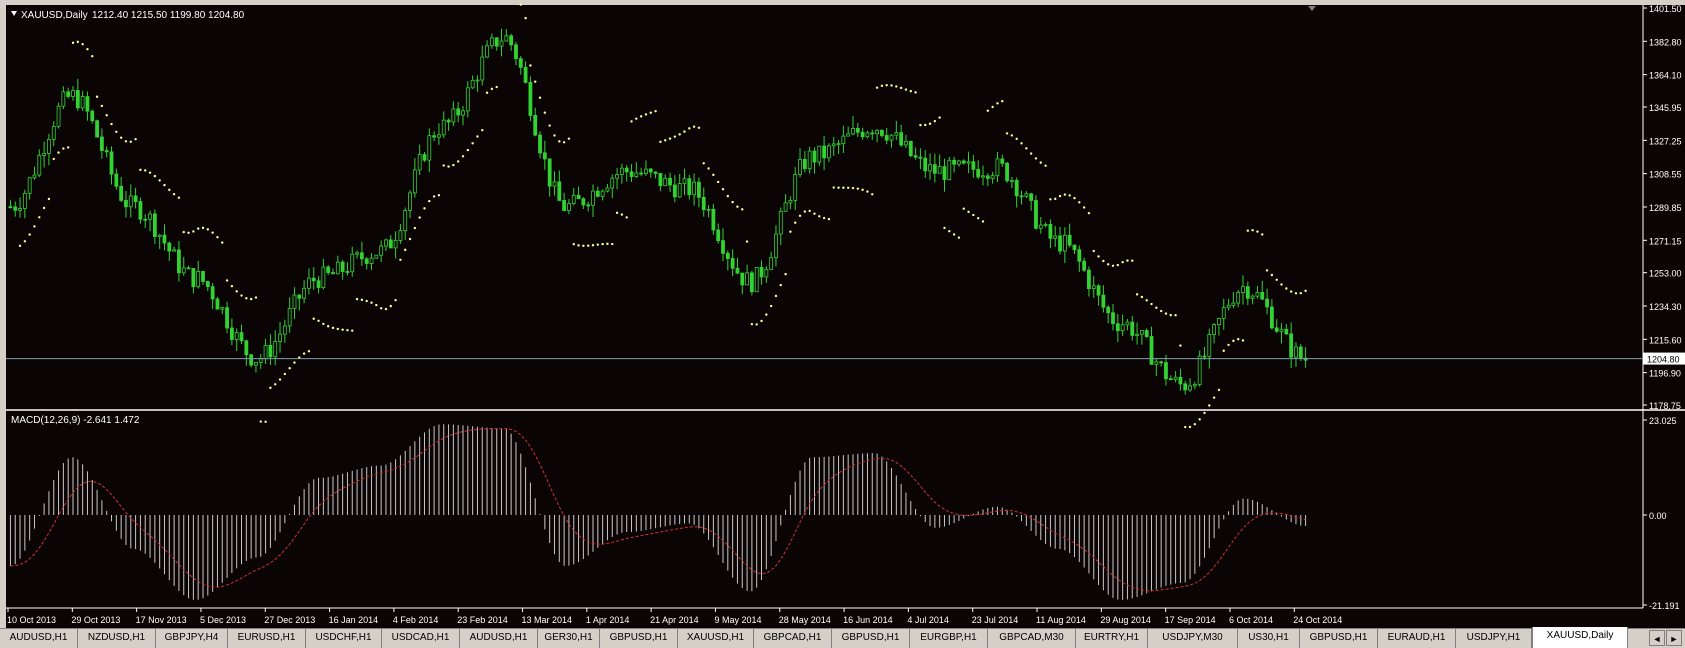 Image resolution: width=1685 pixels, height=648 pixels. I want to click on macd-tick-label: -21.191, so click(1664, 606).